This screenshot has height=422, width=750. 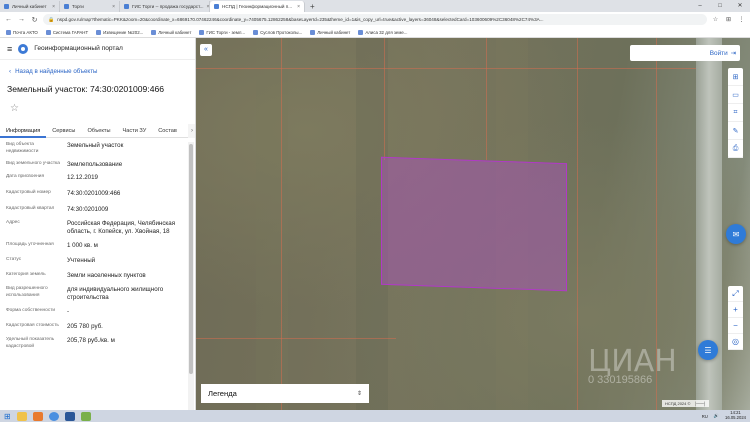 I want to click on draw-icon: ✎, so click(x=735, y=131).